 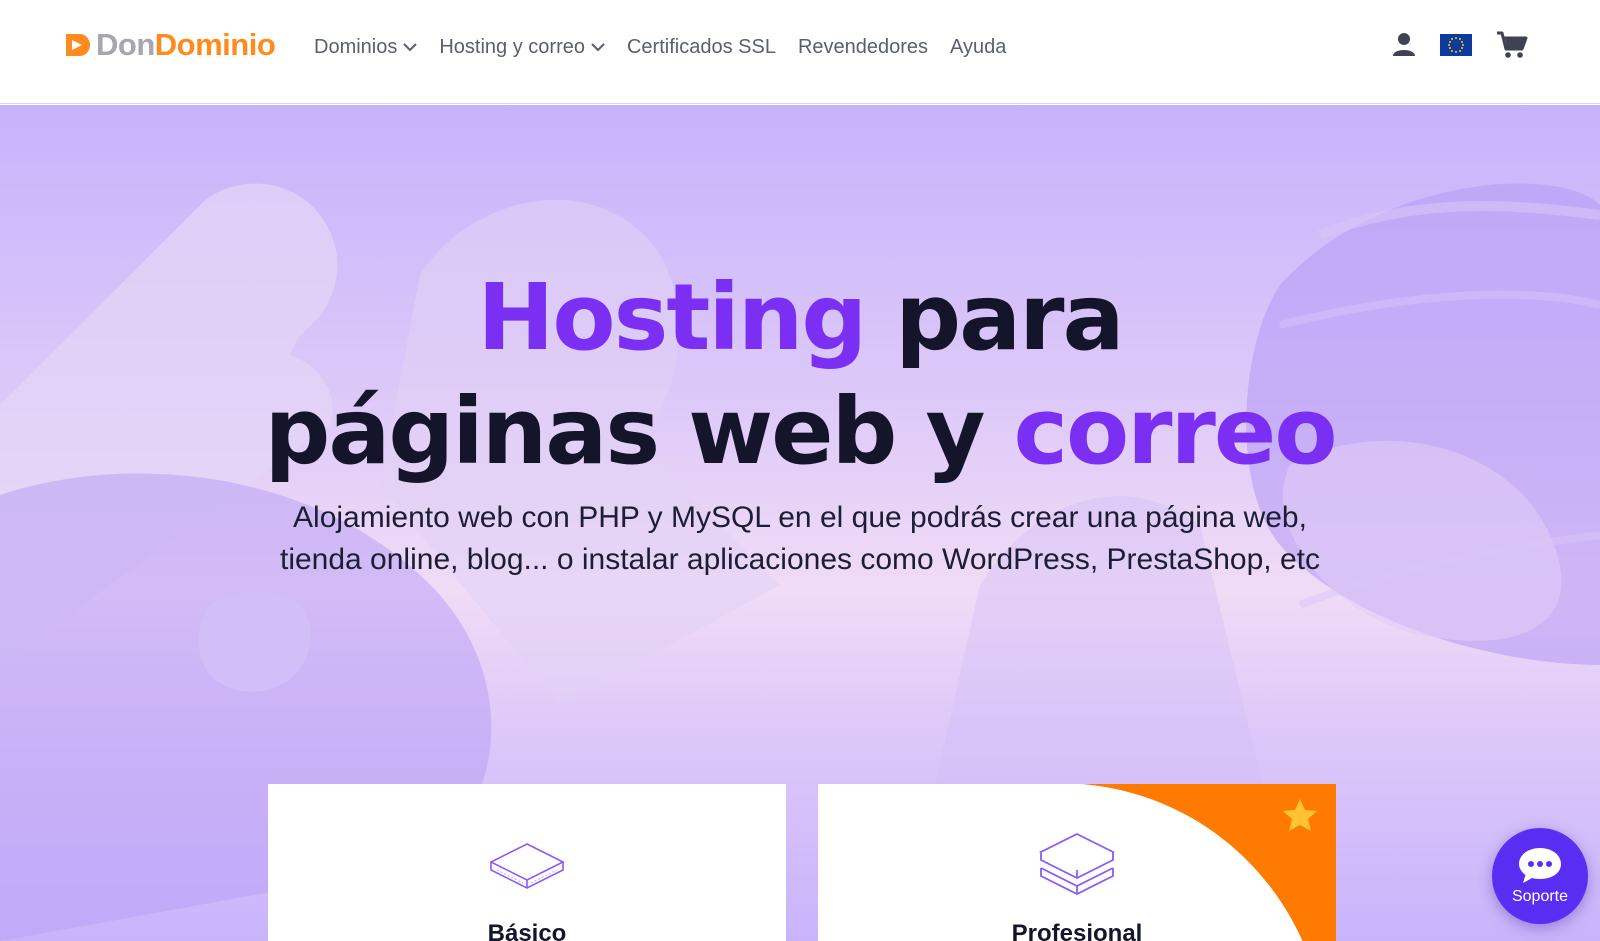 What do you see at coordinates (1512, 45) in the screenshot?
I see `cart-icon` at bounding box center [1512, 45].